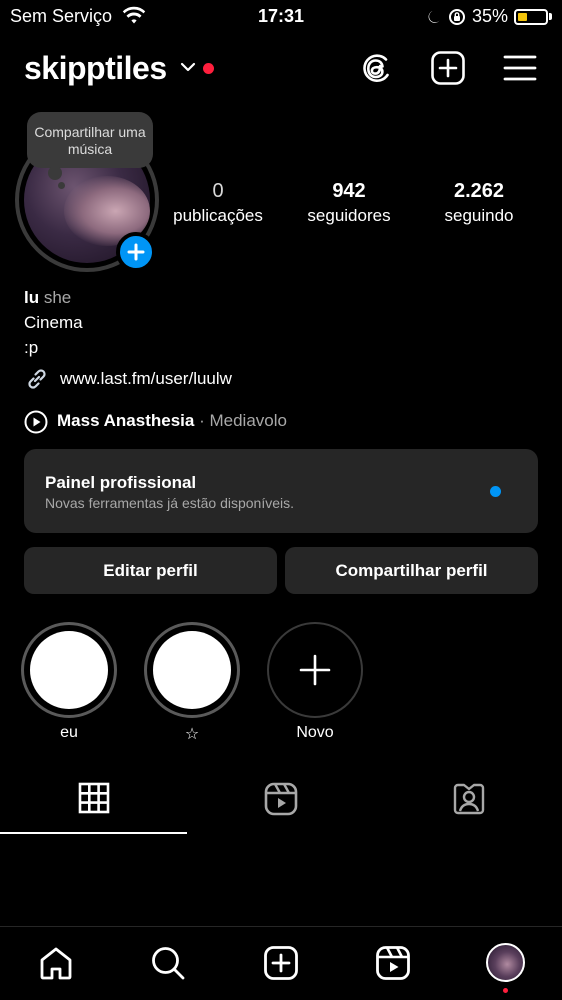 The height and width of the screenshot is (1000, 562). I want to click on add-story-button, so click(136, 252).